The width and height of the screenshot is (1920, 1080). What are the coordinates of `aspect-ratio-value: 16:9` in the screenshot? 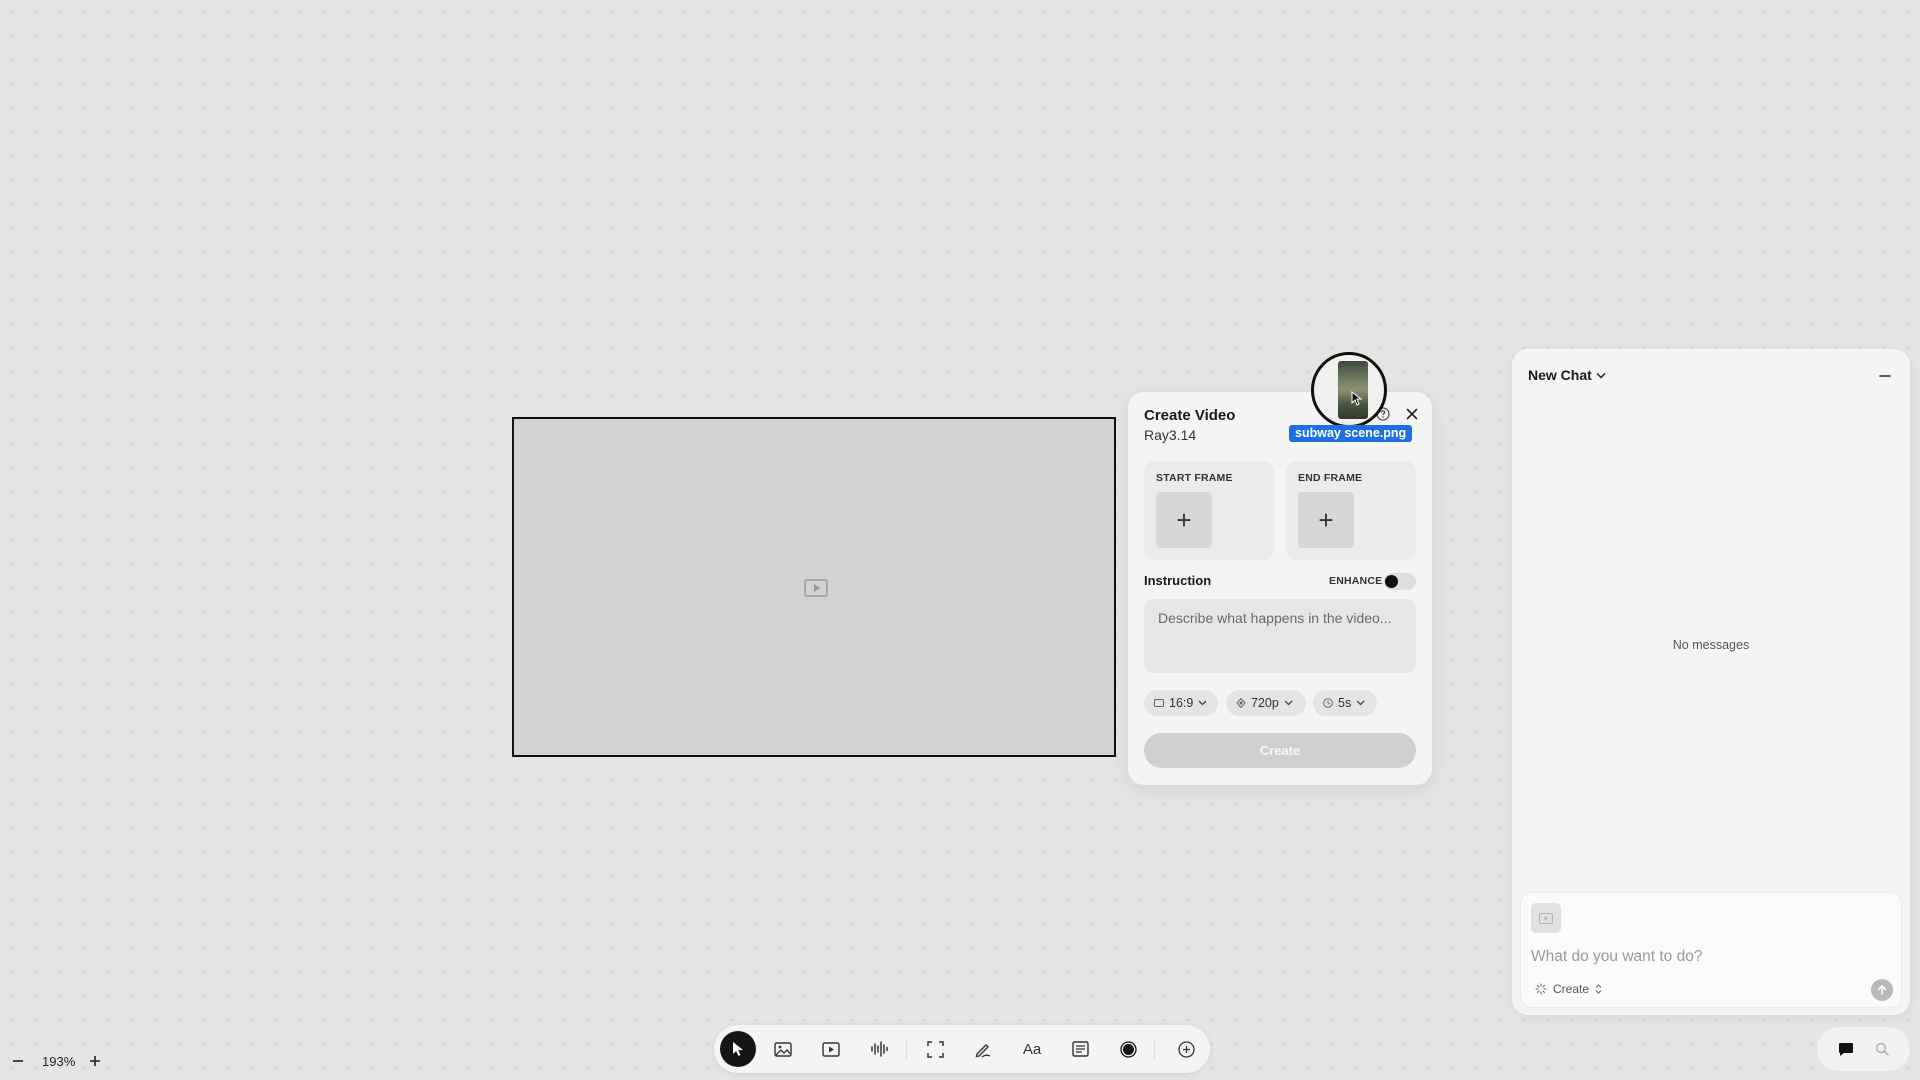 It's located at (1181, 703).